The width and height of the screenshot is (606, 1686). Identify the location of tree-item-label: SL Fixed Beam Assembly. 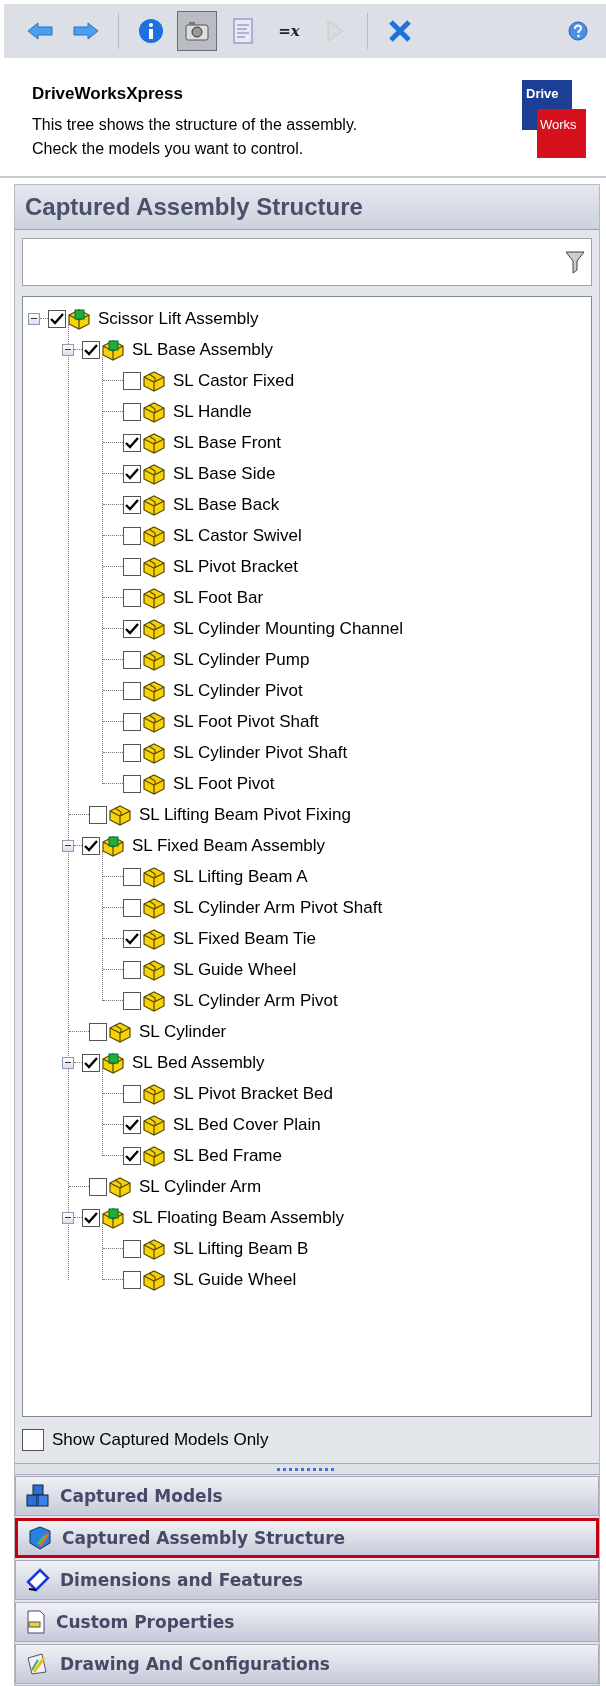
(229, 845).